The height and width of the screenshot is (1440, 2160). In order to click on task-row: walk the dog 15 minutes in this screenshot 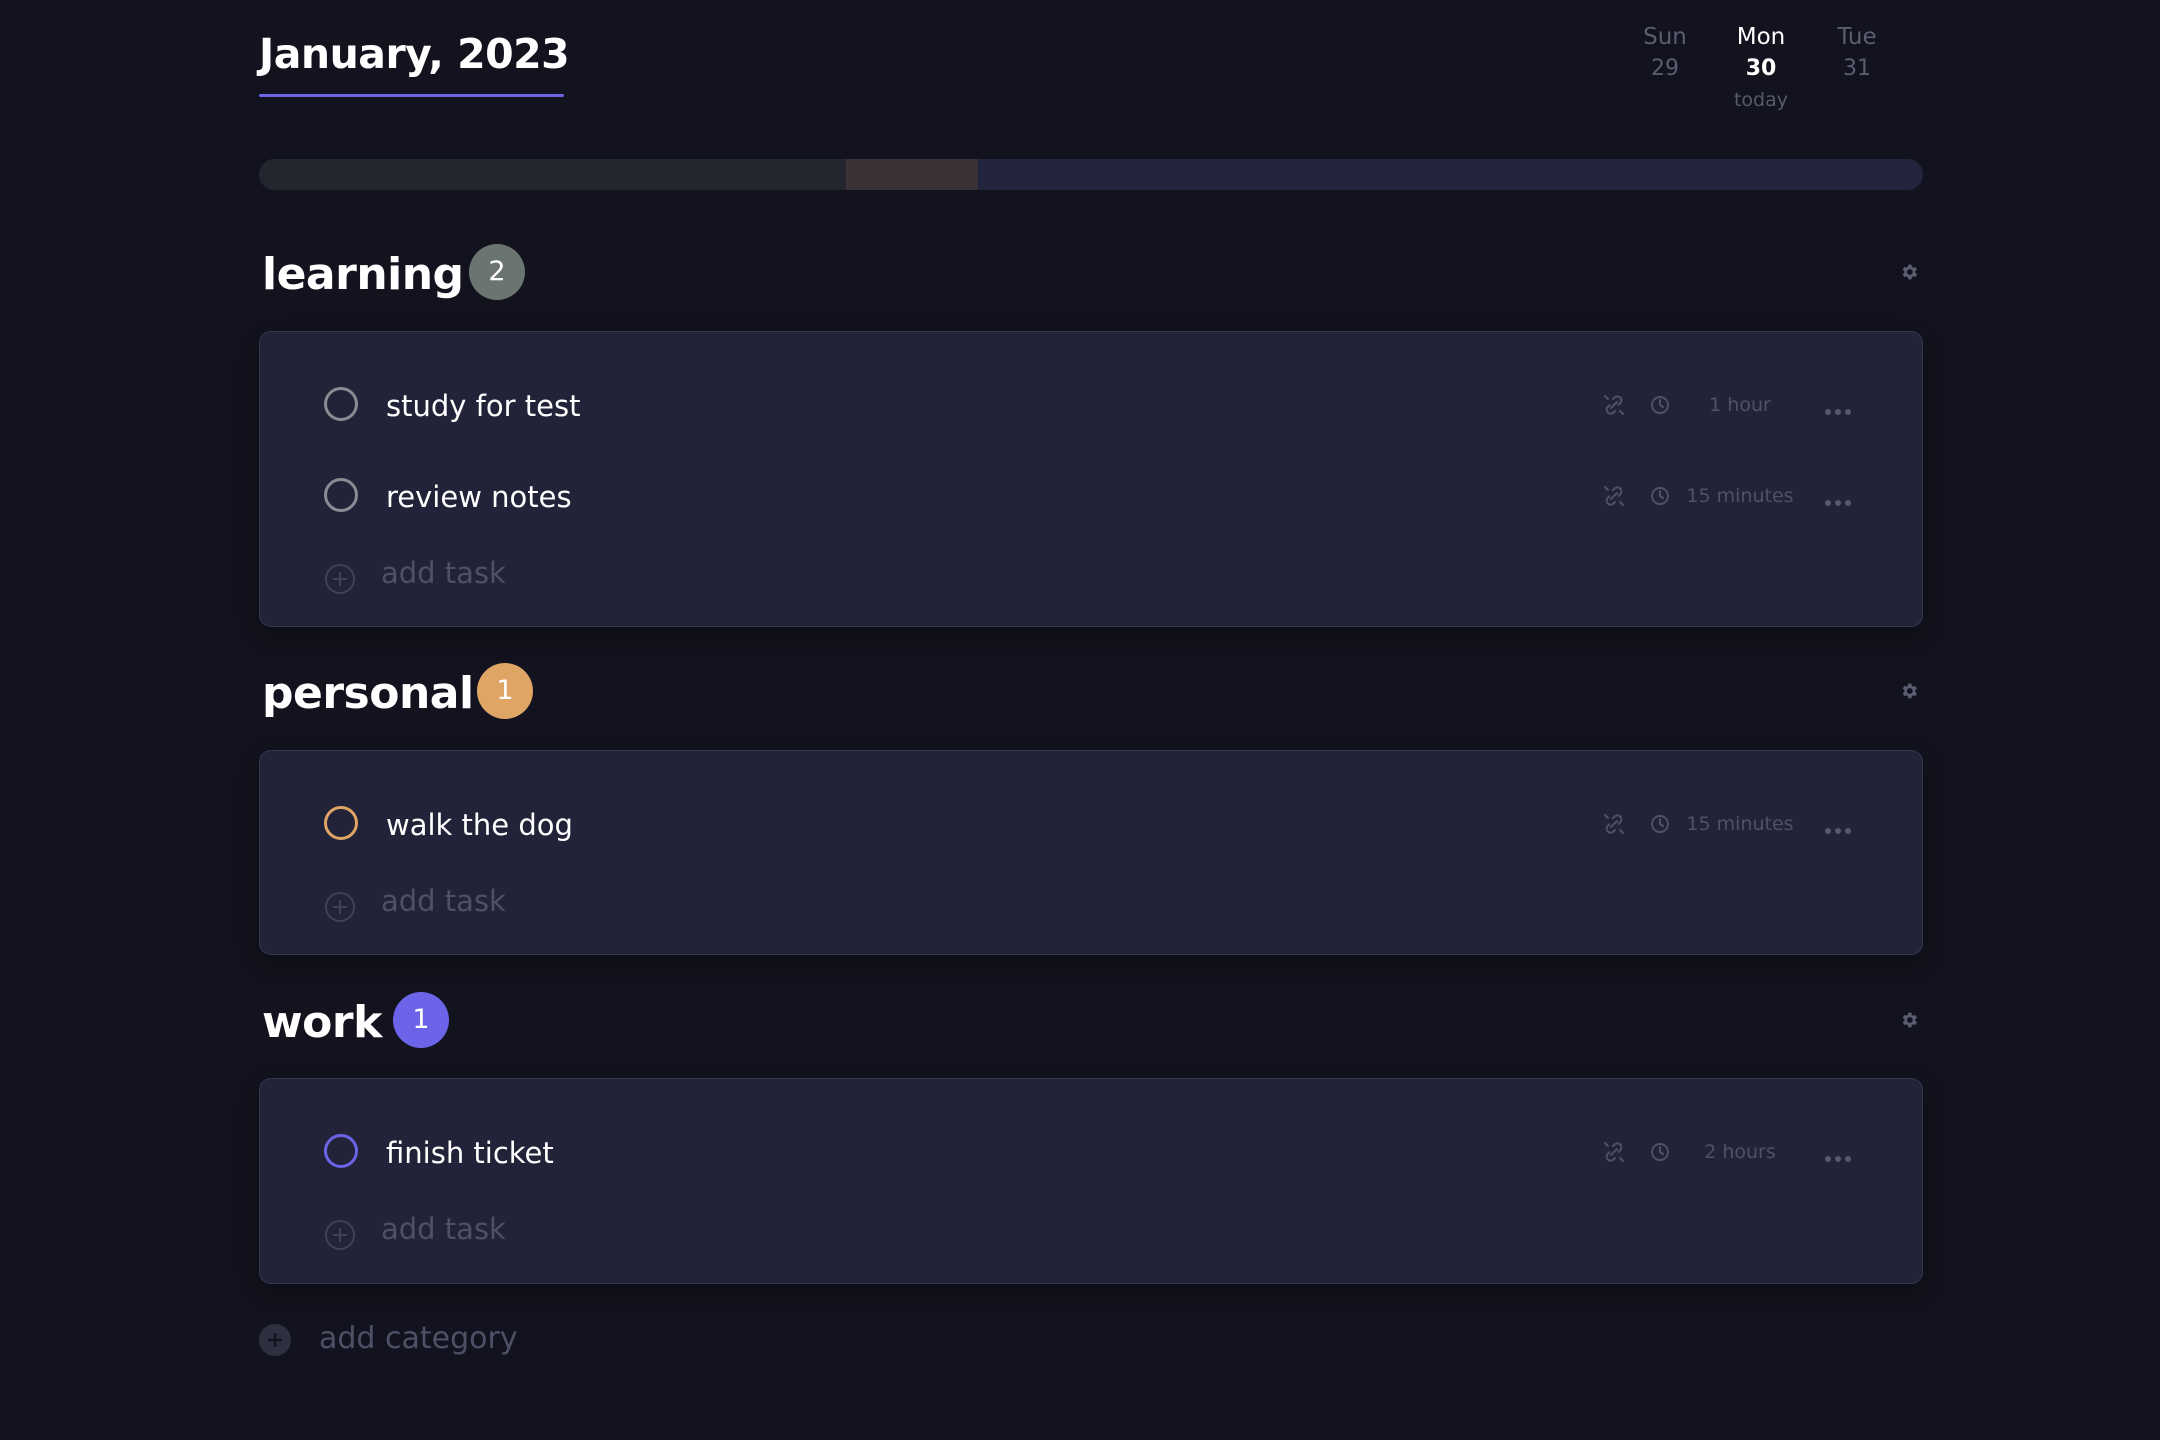, I will do `click(1091, 825)`.